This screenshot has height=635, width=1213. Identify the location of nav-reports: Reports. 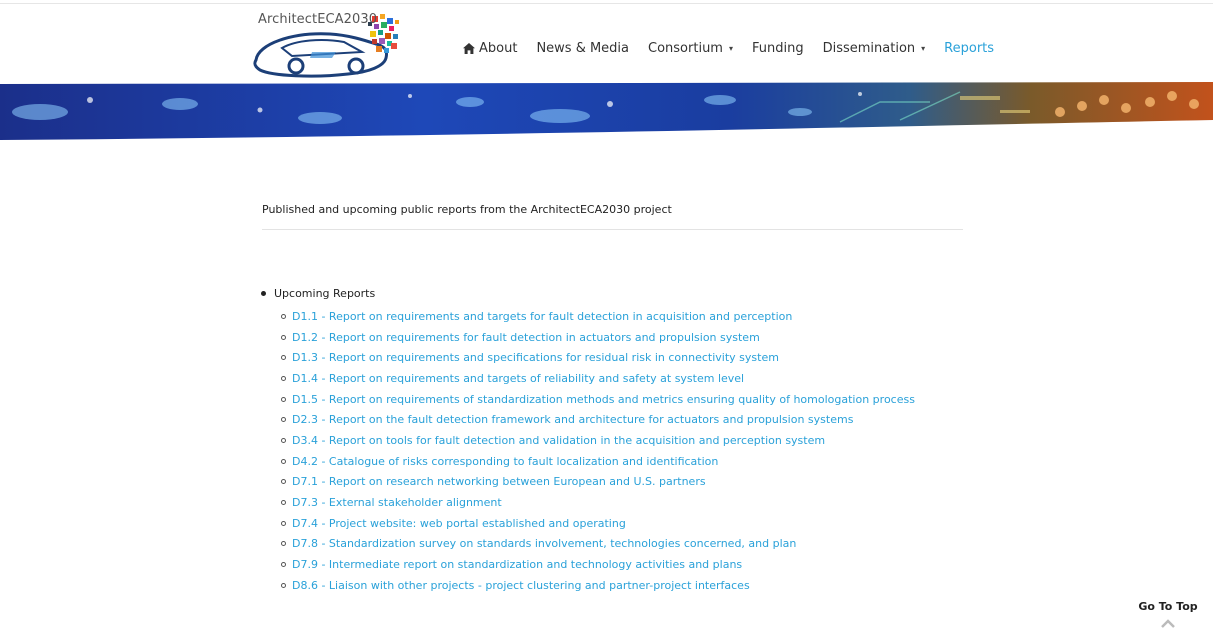
(969, 48).